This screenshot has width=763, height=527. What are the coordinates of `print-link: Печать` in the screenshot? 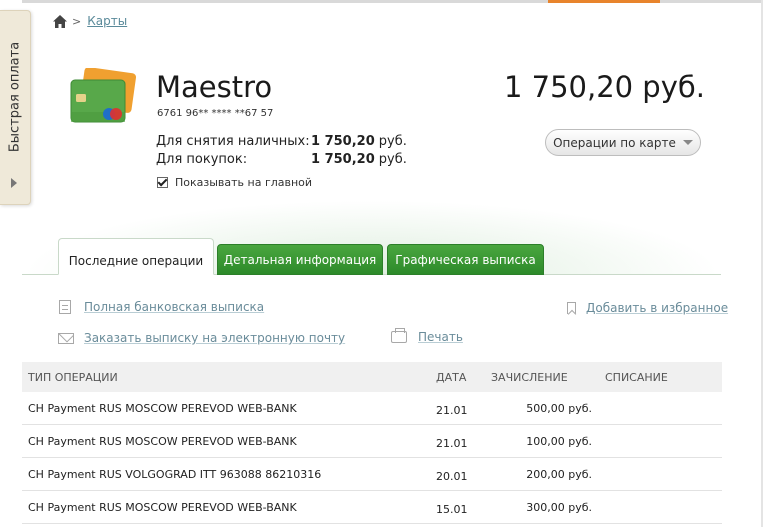 It's located at (427, 336).